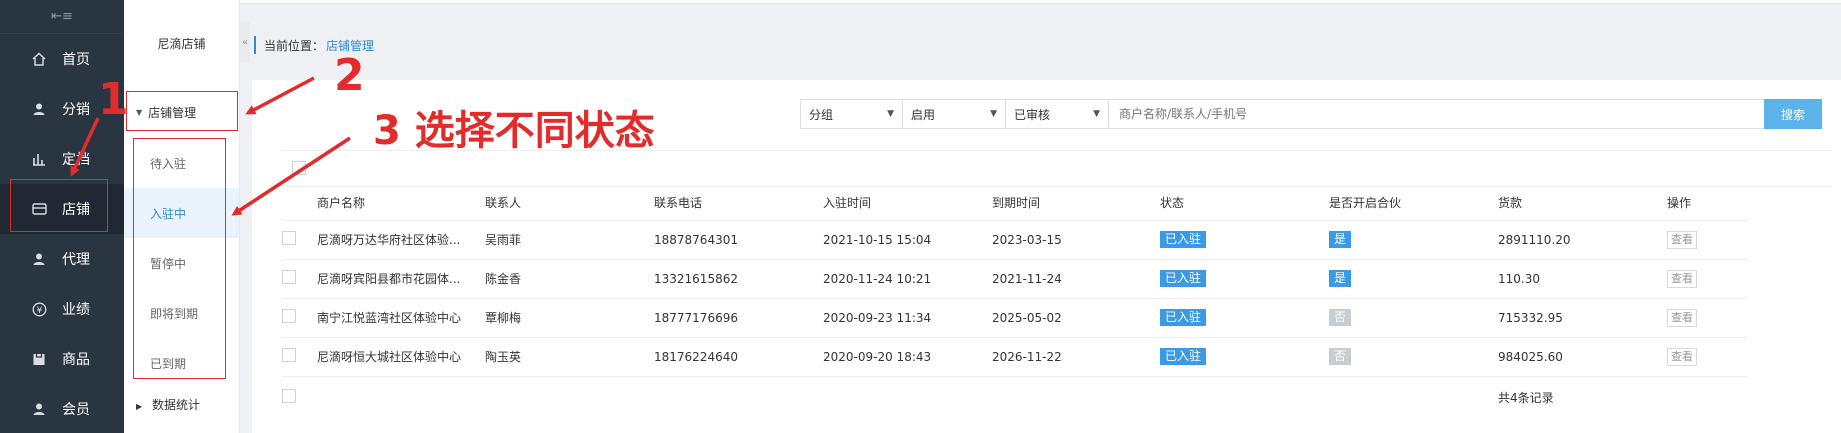  Describe the element at coordinates (210, 146) in the screenshot. I see `annotation-arrows` at that location.